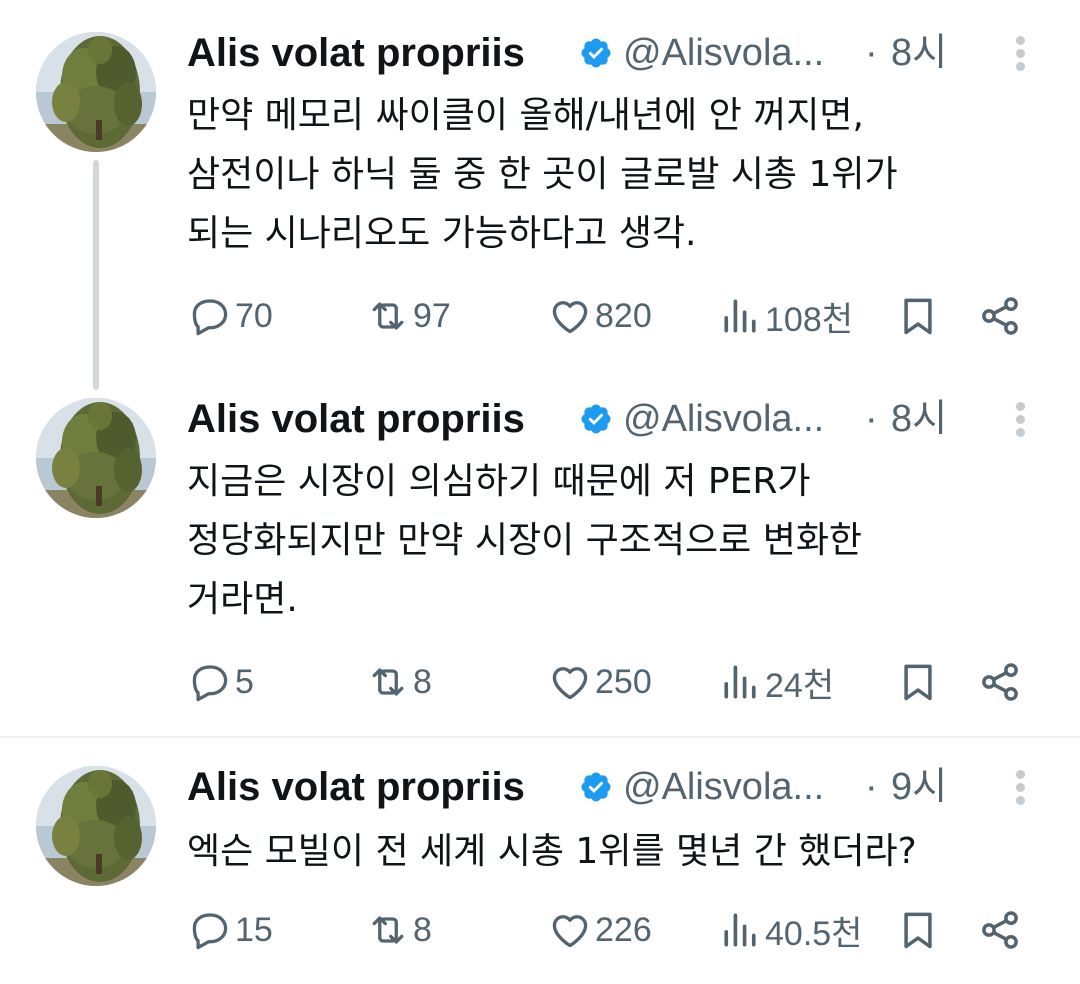  I want to click on view-count: 108천, so click(809, 319).